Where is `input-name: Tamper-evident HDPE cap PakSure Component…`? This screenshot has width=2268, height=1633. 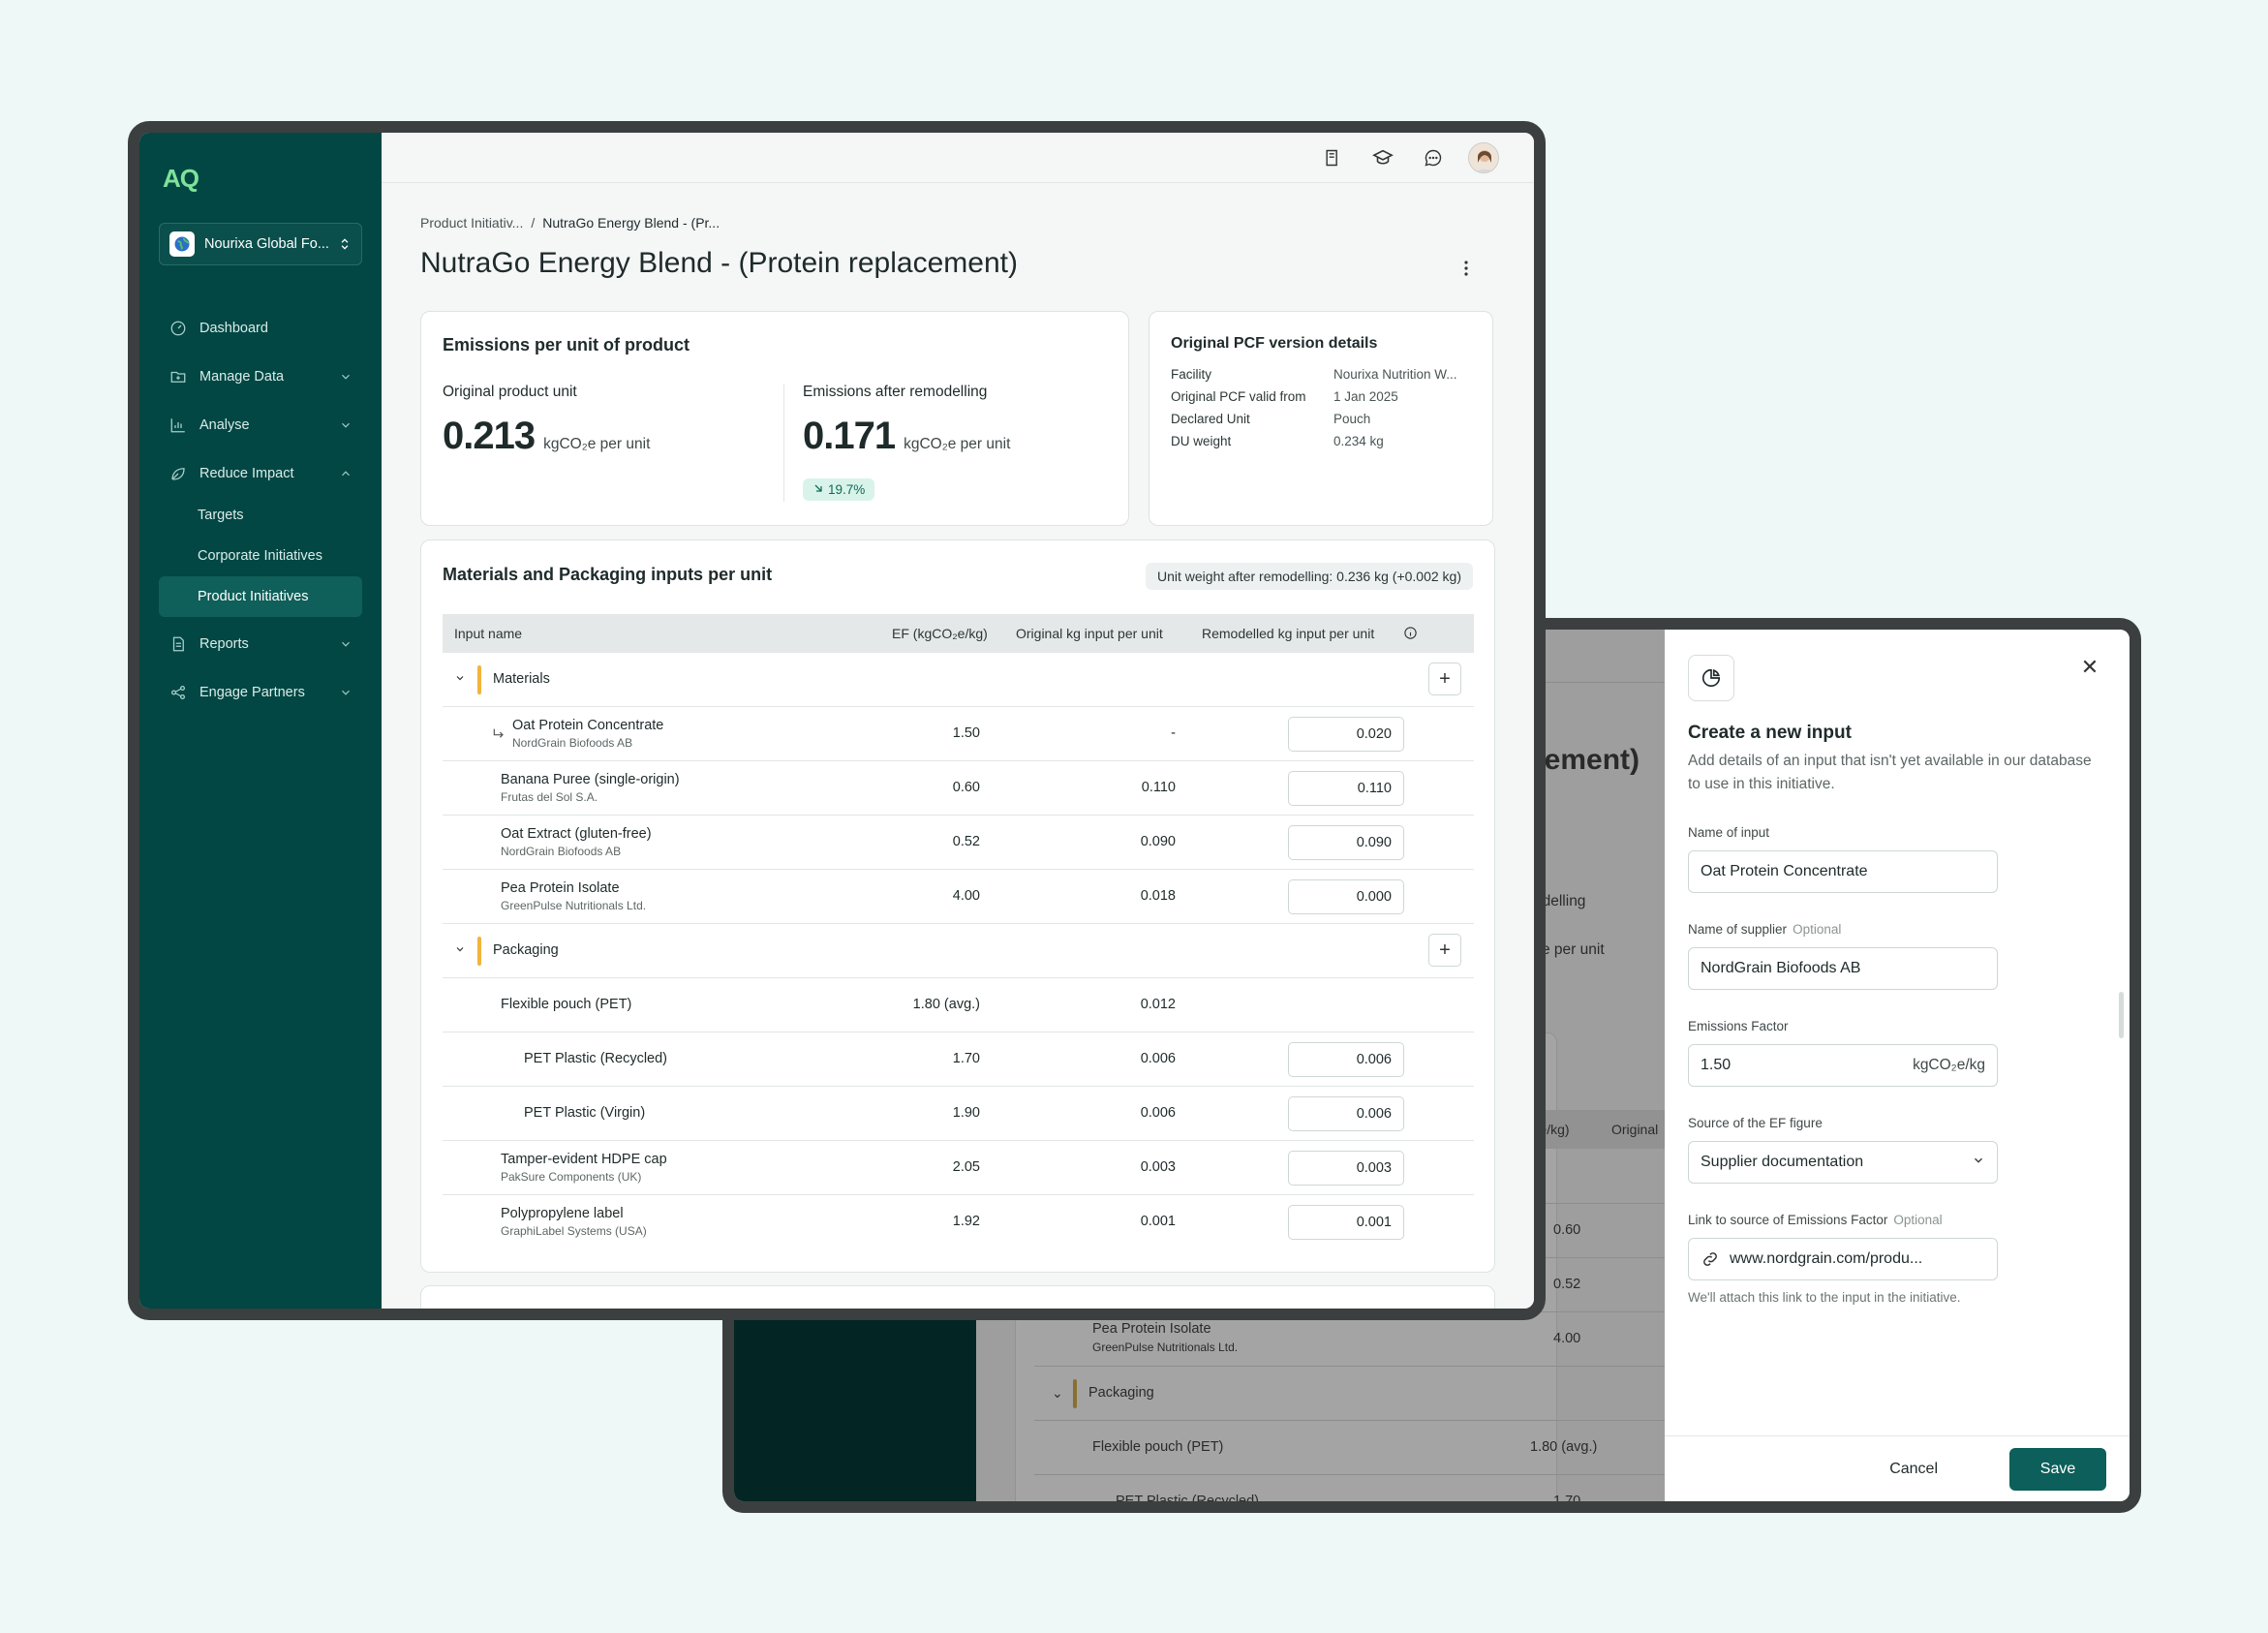 input-name: Tamper-evident HDPE cap PakSure Component… is located at coordinates (584, 1168).